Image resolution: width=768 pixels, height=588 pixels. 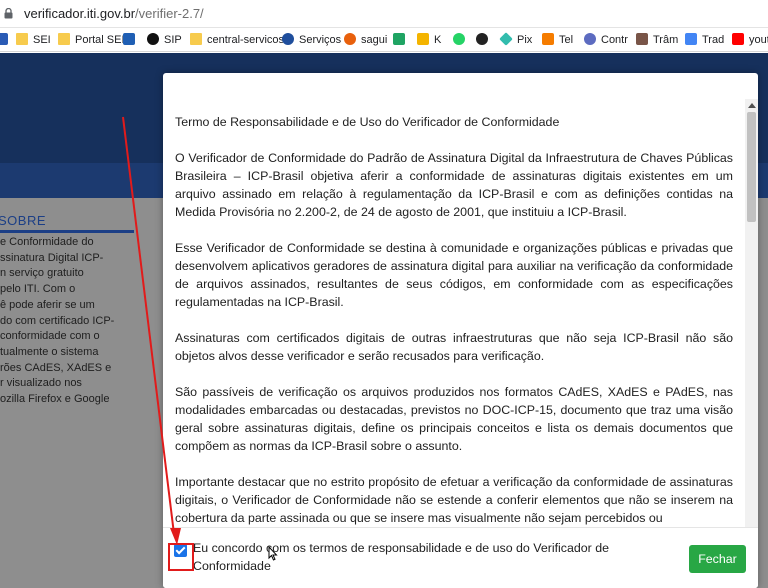 I want to click on bookmark-whatsapp, so click(x=461, y=40).